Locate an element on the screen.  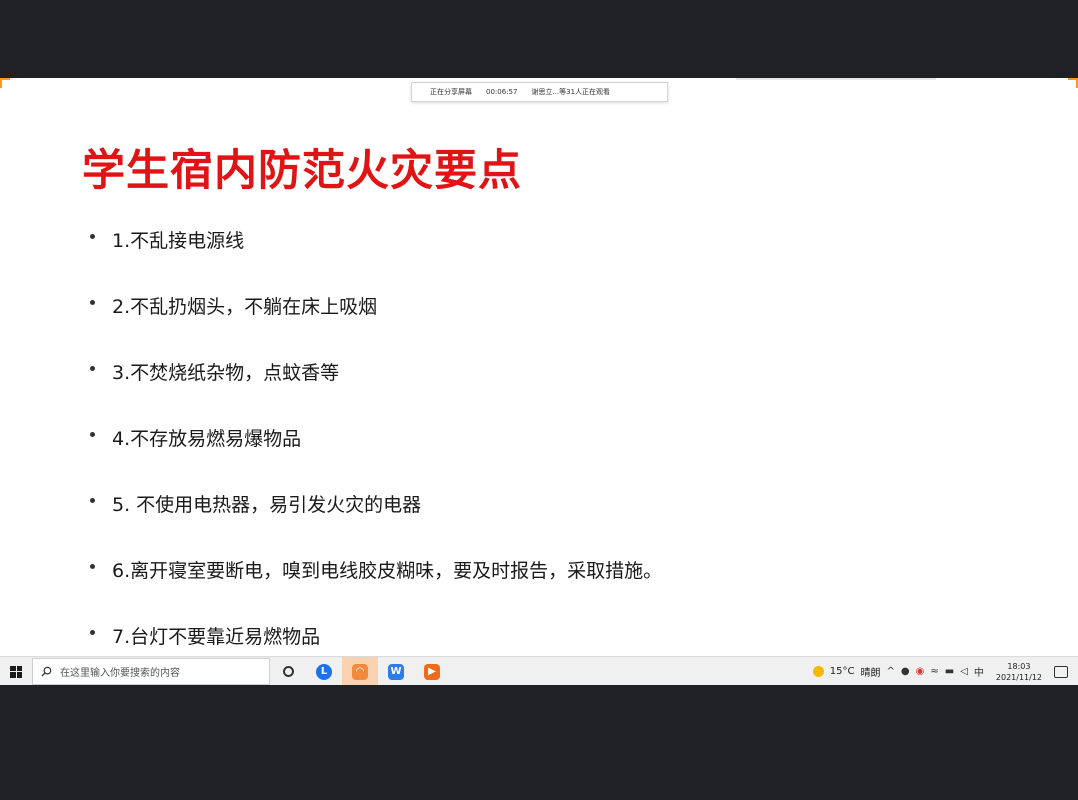
clock: 18:03 2021/11/12 is located at coordinates (1019, 672).